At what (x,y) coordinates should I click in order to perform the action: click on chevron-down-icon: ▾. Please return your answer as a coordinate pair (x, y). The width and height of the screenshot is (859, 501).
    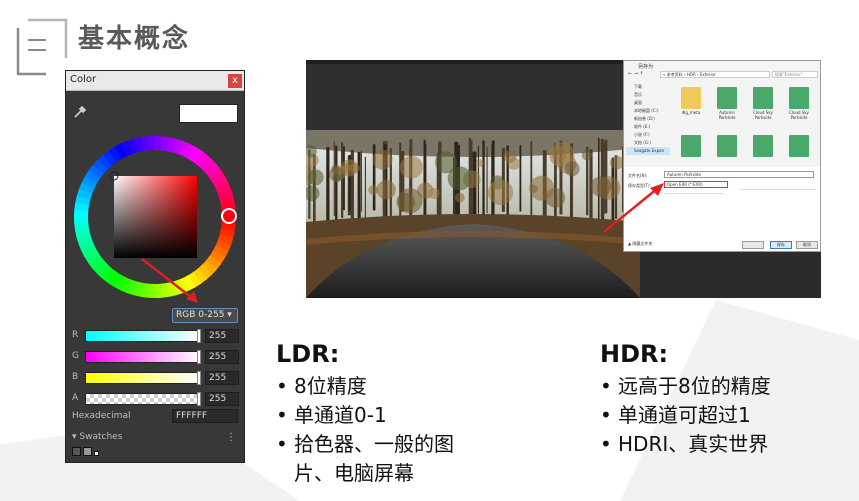
    Looking at the image, I should click on (229, 315).